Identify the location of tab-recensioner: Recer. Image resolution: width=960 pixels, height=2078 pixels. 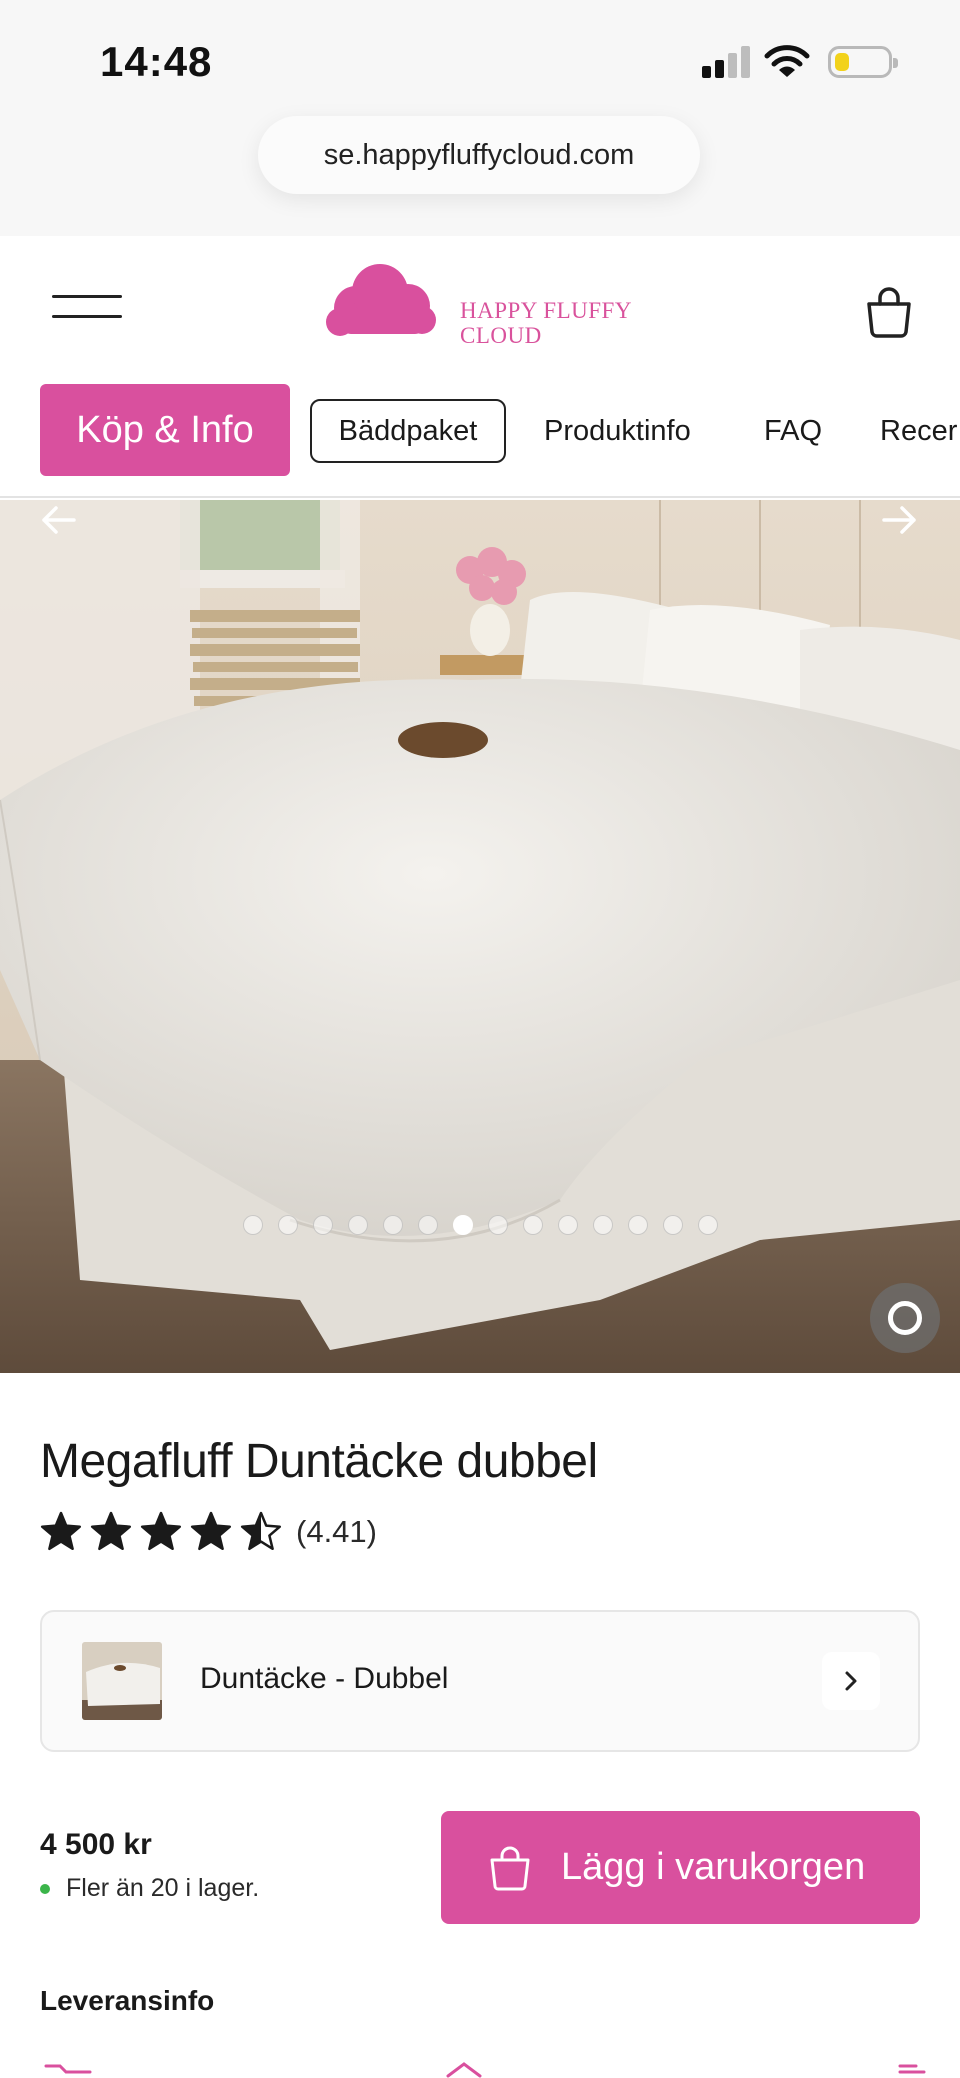
(918, 431).